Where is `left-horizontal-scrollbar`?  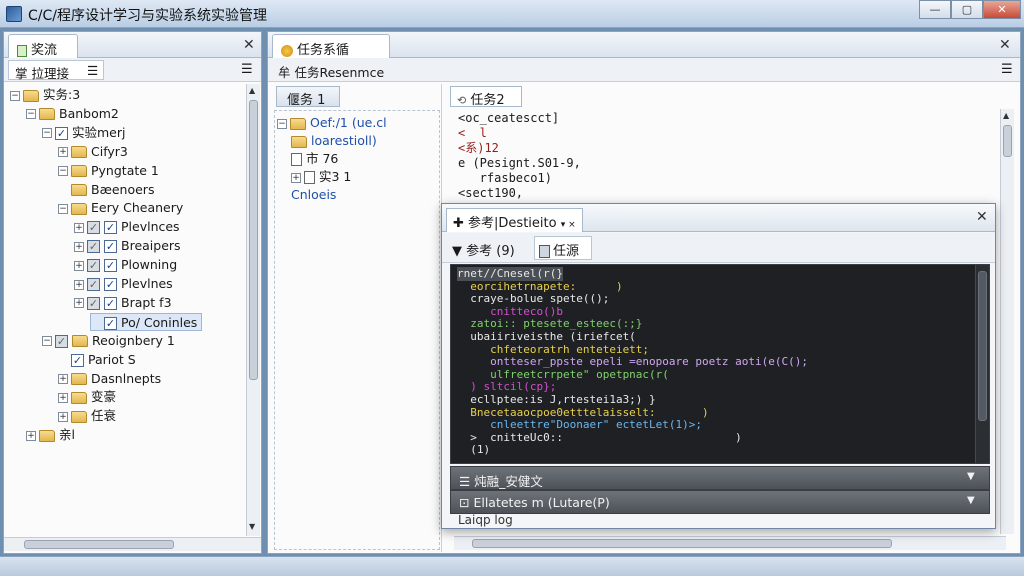
left-horizontal-scrollbar is located at coordinates (132, 544).